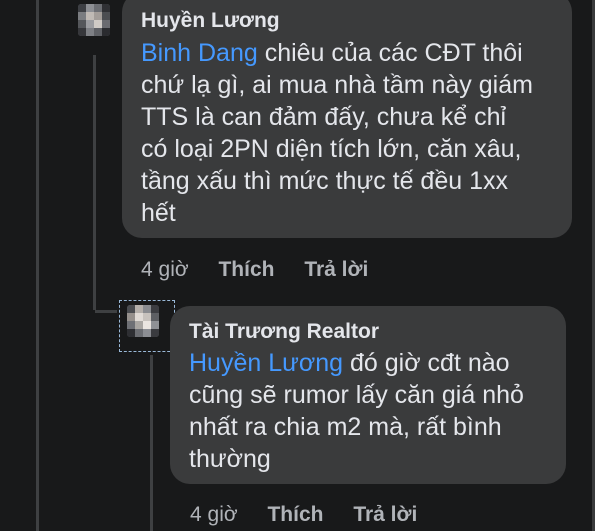 Image resolution: width=595 pixels, height=531 pixels. Describe the element at coordinates (158, 213) in the screenshot. I see `comment-text-line: hết` at that location.